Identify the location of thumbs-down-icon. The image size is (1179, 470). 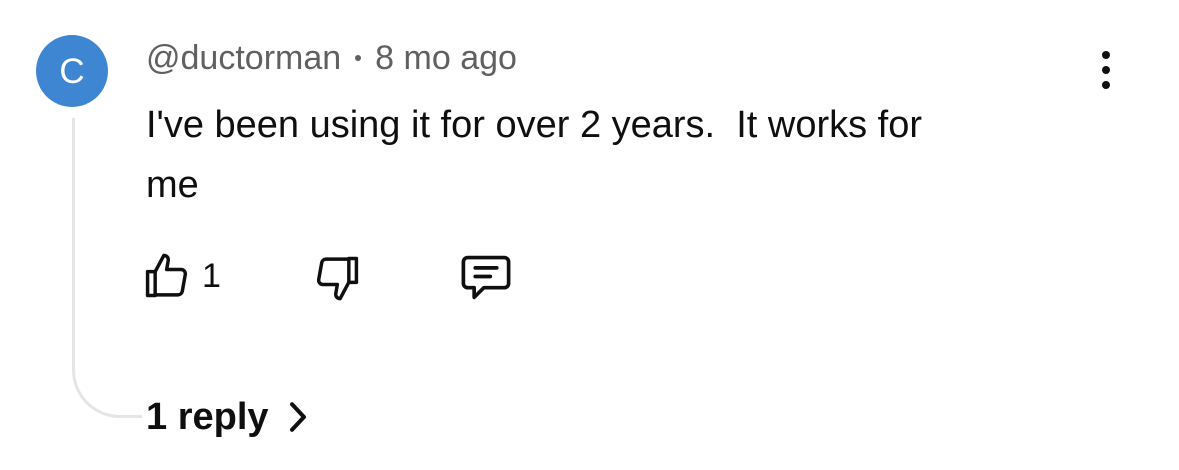
(337, 278).